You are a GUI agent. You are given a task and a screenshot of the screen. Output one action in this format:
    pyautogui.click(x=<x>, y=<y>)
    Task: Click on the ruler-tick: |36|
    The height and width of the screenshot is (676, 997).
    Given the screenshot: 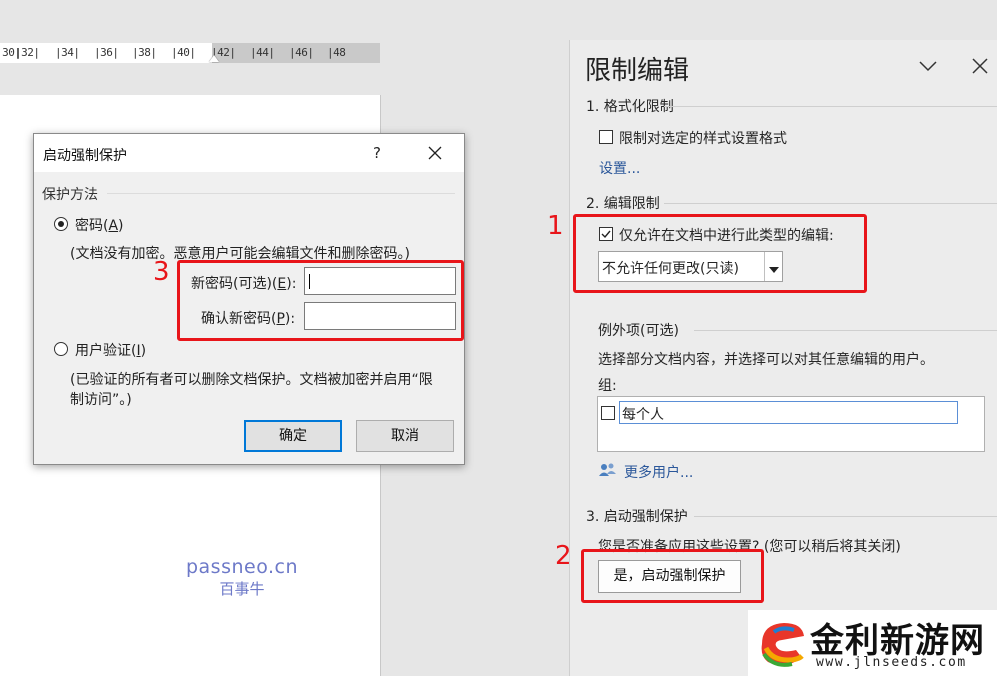 What is the action you would take?
    pyautogui.click(x=106, y=52)
    